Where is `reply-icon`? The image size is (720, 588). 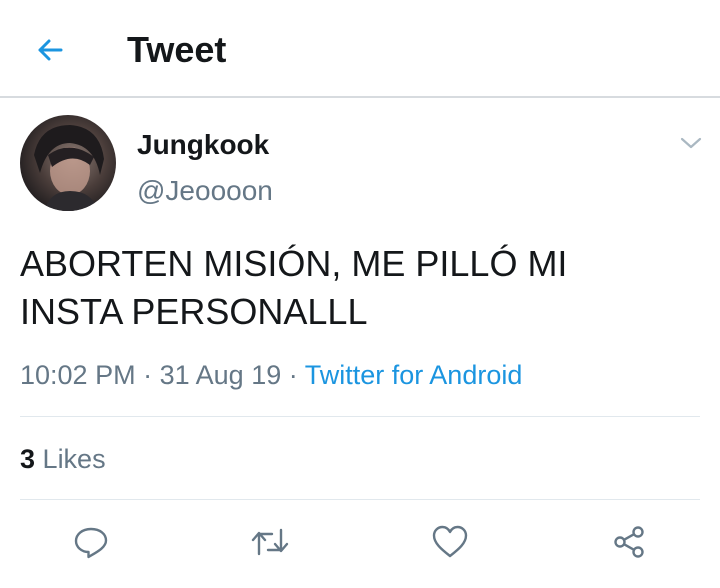
reply-icon is located at coordinates (91, 543).